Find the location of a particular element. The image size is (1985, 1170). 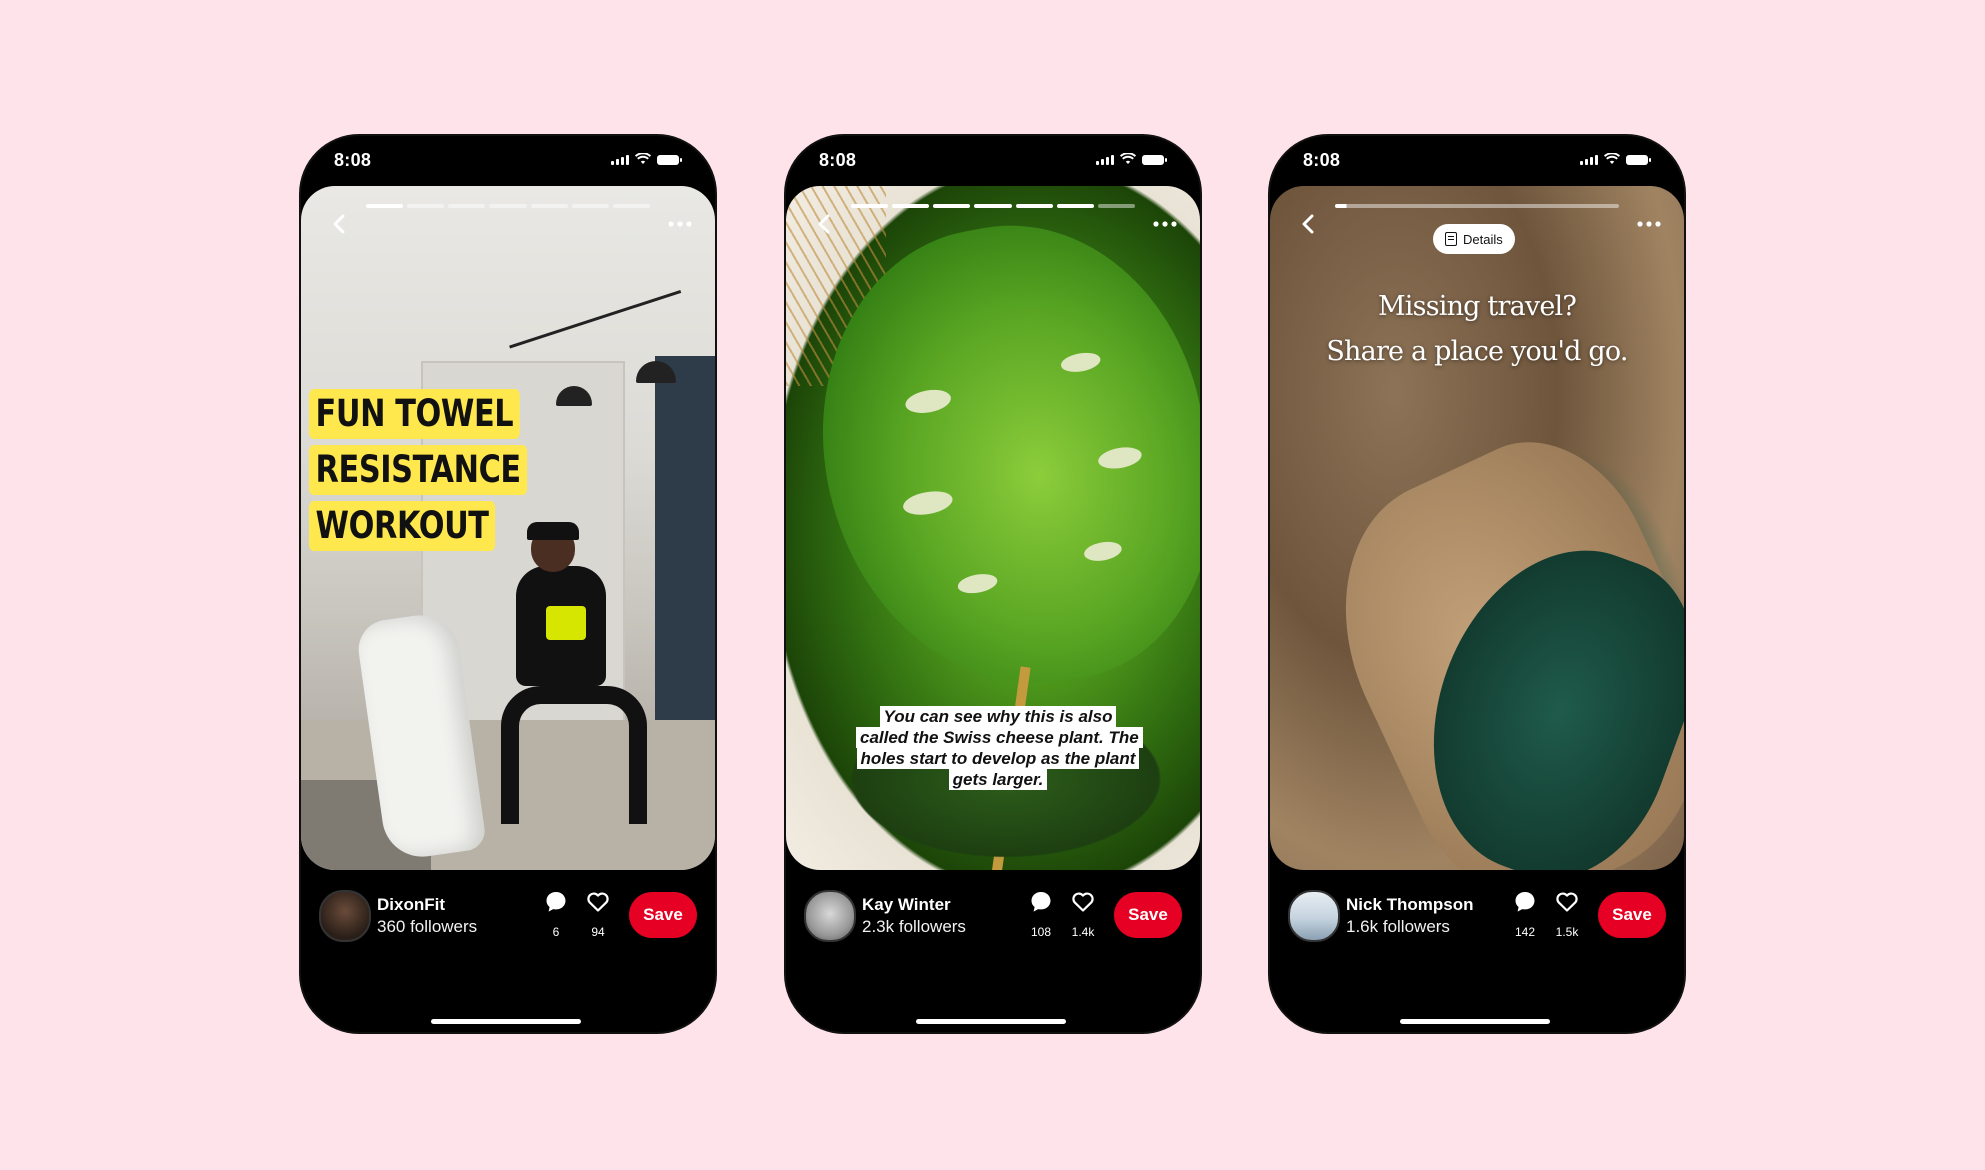

author-name: Kay Winter is located at coordinates (914, 905).